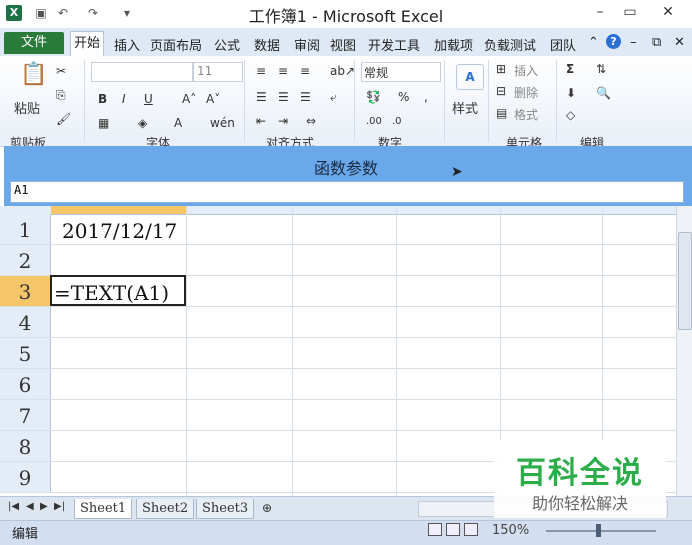 This screenshot has height=545, width=692. I want to click on row-header-2: 2, so click(25, 260).